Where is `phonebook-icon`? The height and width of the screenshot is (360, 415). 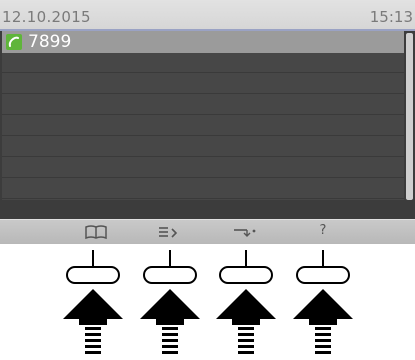 phonebook-icon is located at coordinates (96, 232).